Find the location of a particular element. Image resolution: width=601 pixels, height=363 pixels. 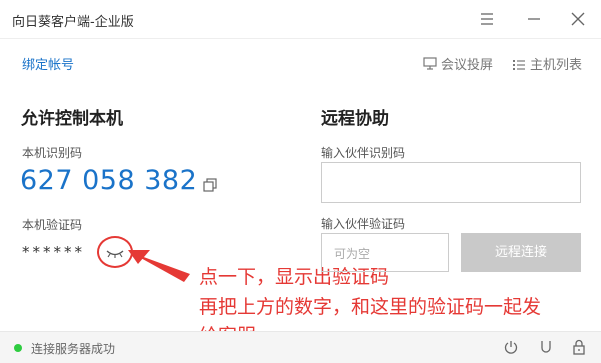

meeting-cast-label: 会议投屏 is located at coordinates (467, 65).